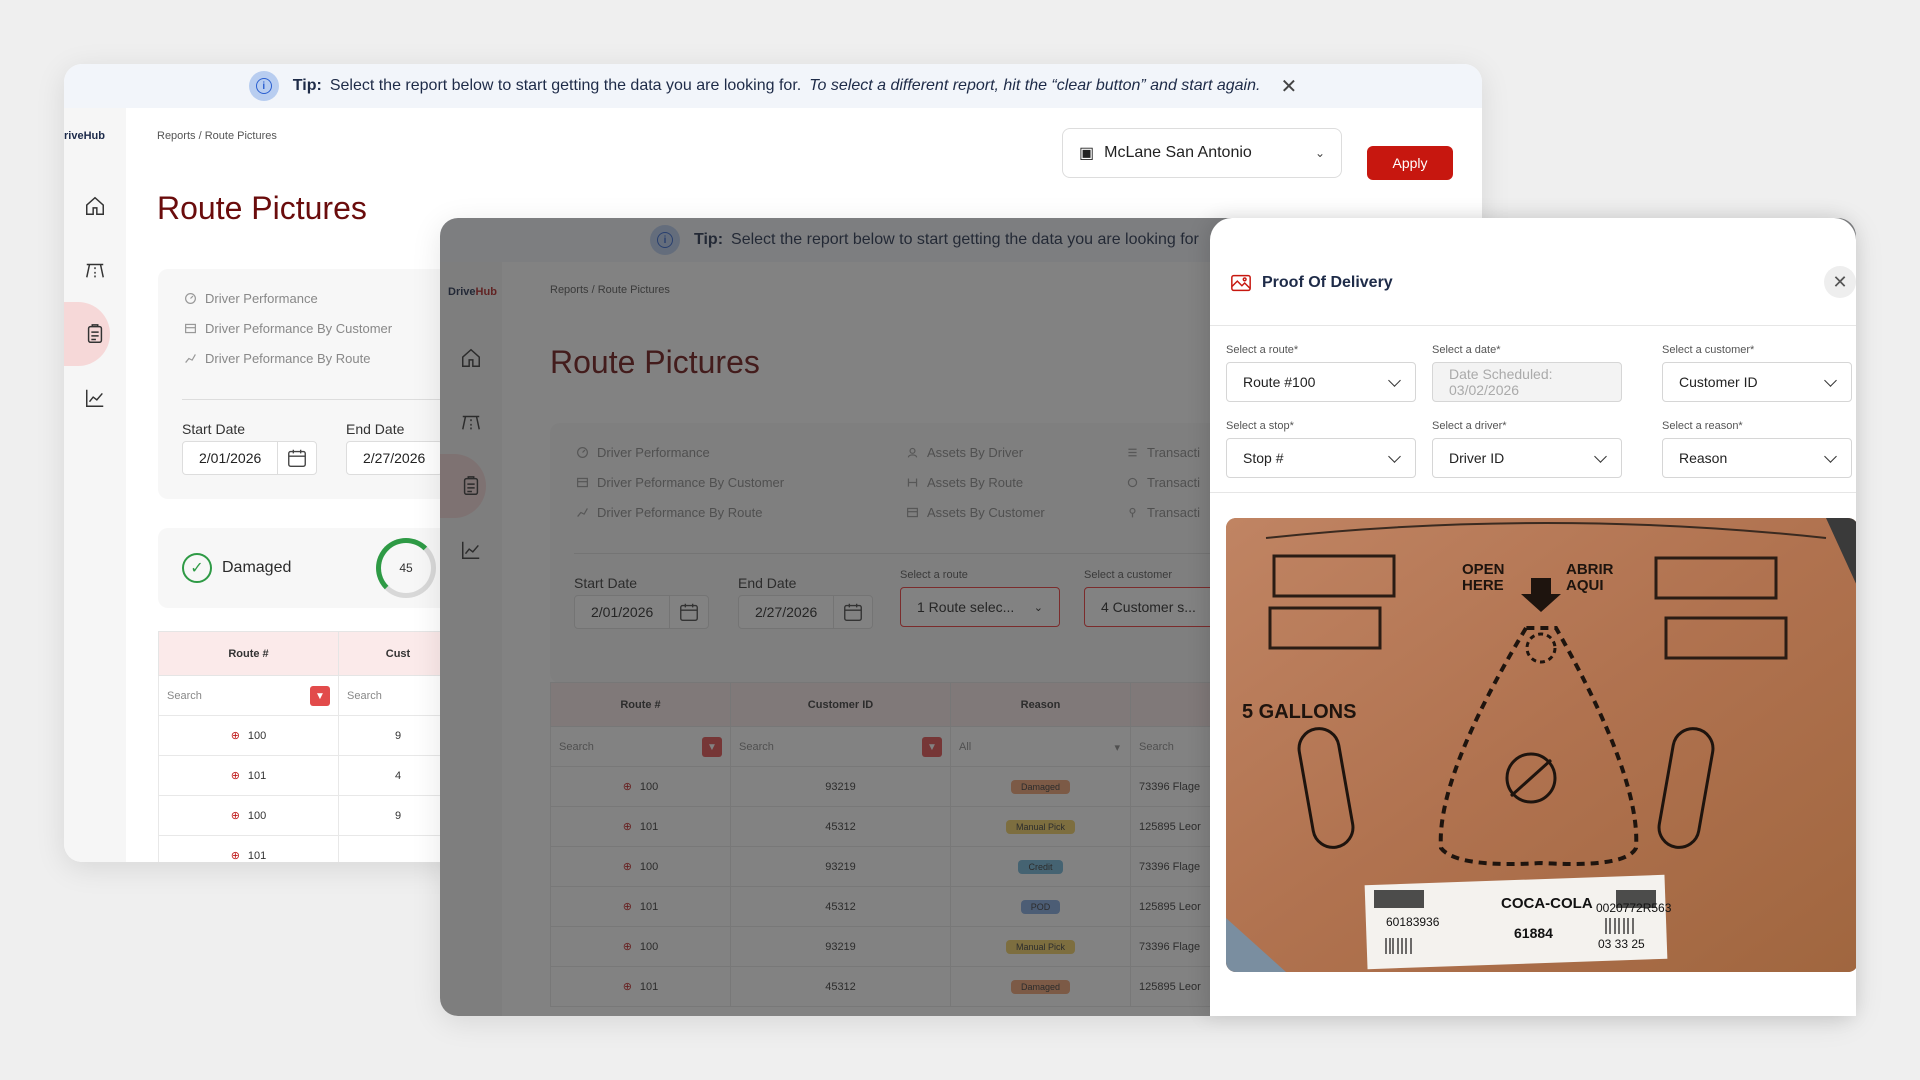 Image resolution: width=1920 pixels, height=1080 pixels. Describe the element at coordinates (1163, 512) in the screenshot. I see `report-transactions-3: Transacti` at that location.